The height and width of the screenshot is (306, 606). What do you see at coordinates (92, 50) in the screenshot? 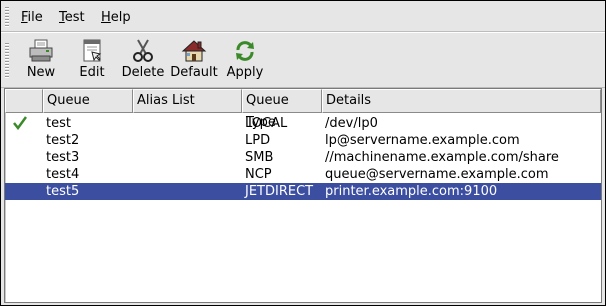
I see `edit-printer-icon` at bounding box center [92, 50].